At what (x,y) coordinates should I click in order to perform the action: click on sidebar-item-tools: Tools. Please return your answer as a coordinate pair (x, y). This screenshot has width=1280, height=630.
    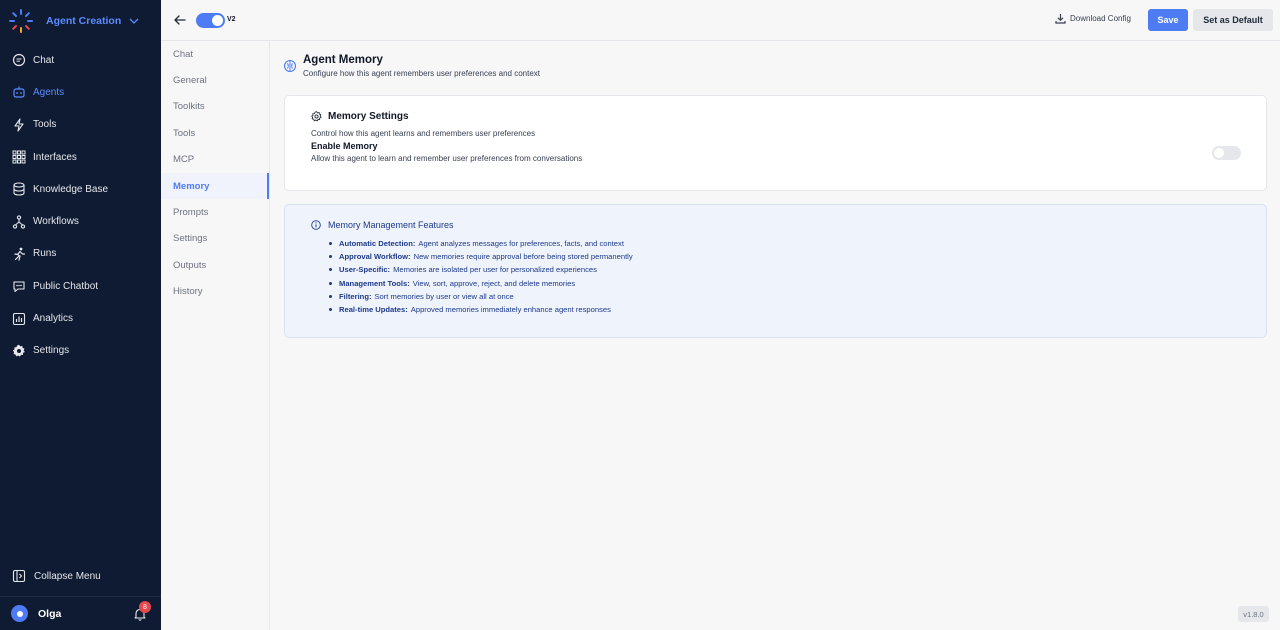
    Looking at the image, I should click on (80, 125).